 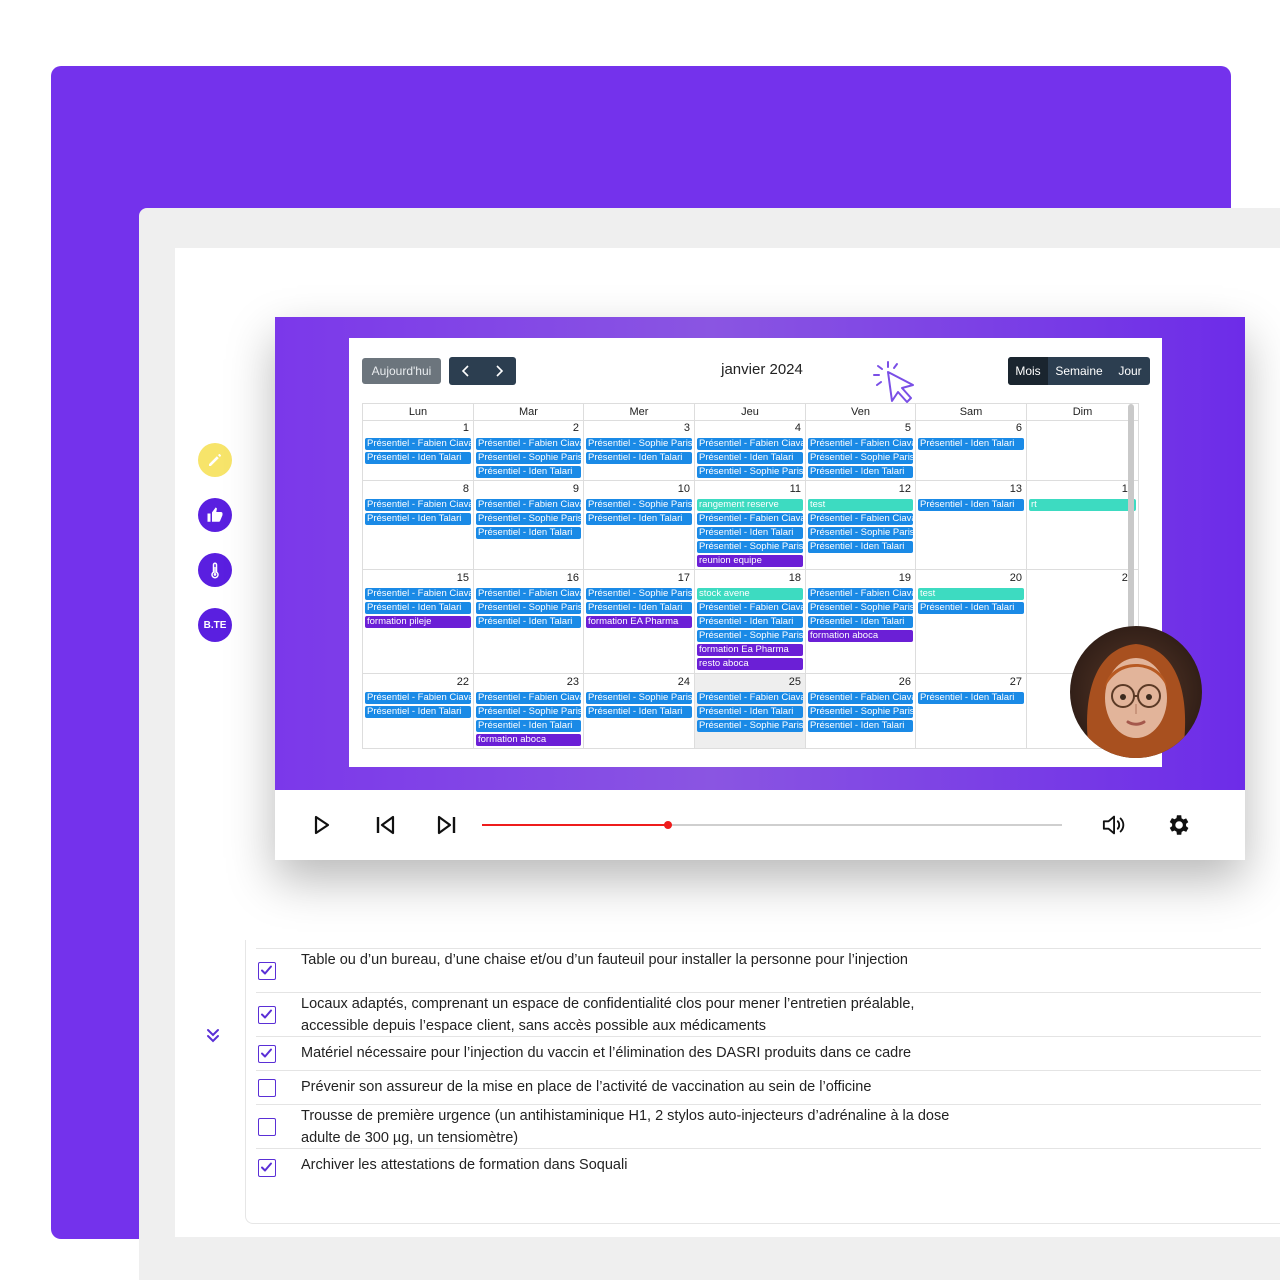 I want to click on pencil-icon, so click(x=215, y=460).